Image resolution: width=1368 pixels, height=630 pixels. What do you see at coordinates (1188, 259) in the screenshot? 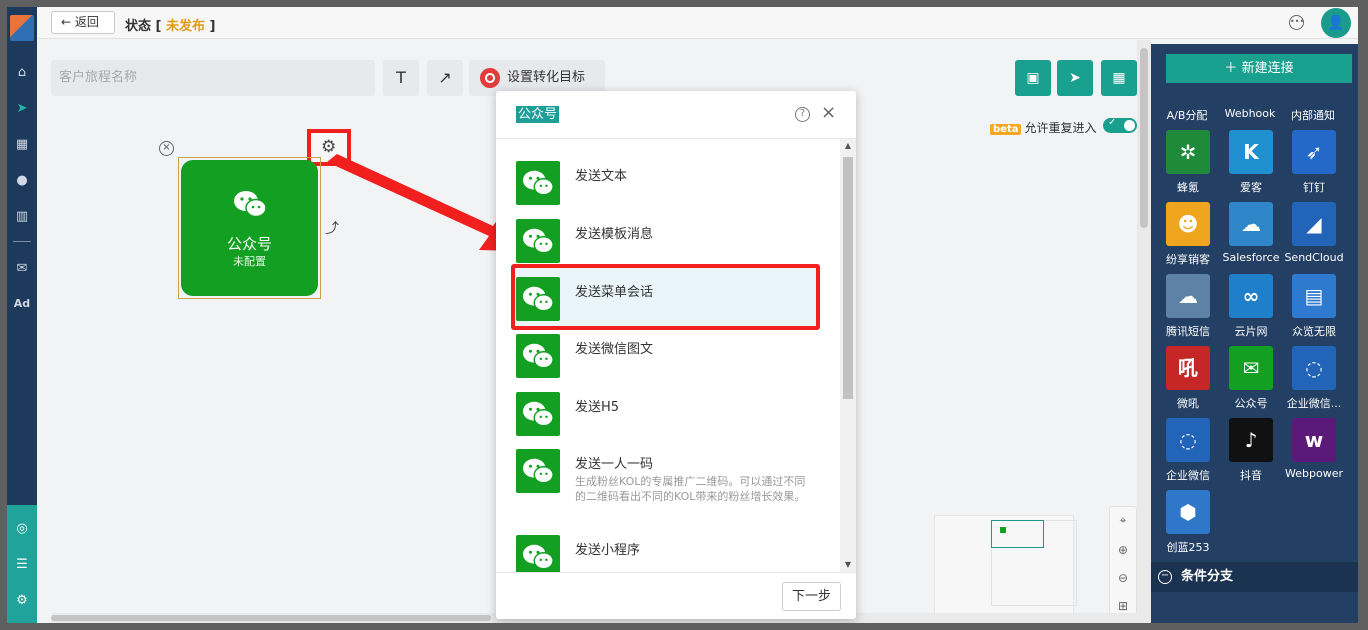
I see `component-tile-label: 纷享销客` at bounding box center [1188, 259].